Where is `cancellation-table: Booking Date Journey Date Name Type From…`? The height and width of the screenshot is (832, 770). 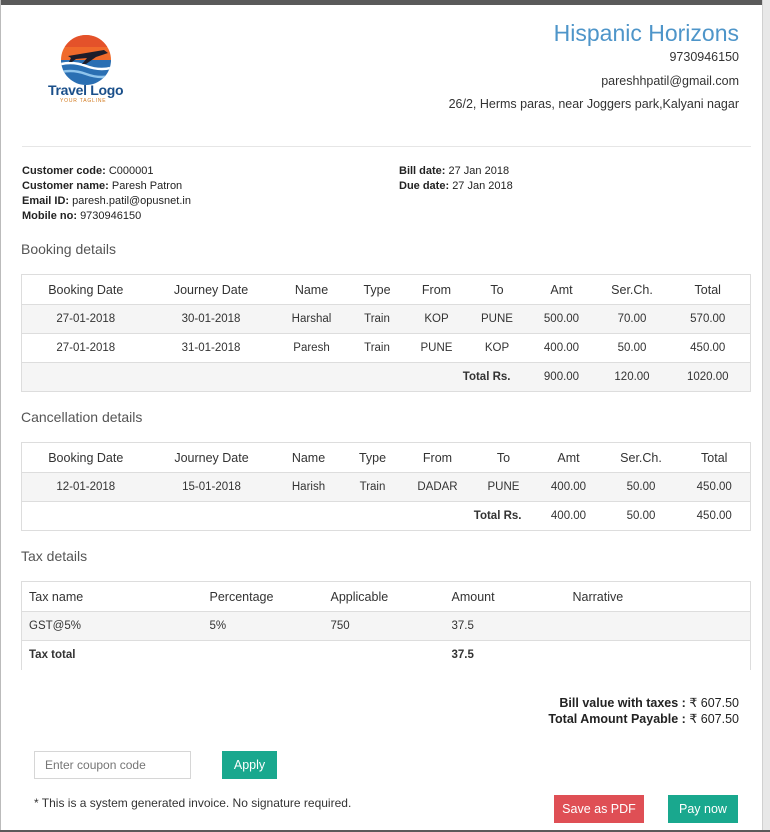 cancellation-table: Booking Date Journey Date Name Type From… is located at coordinates (386, 486).